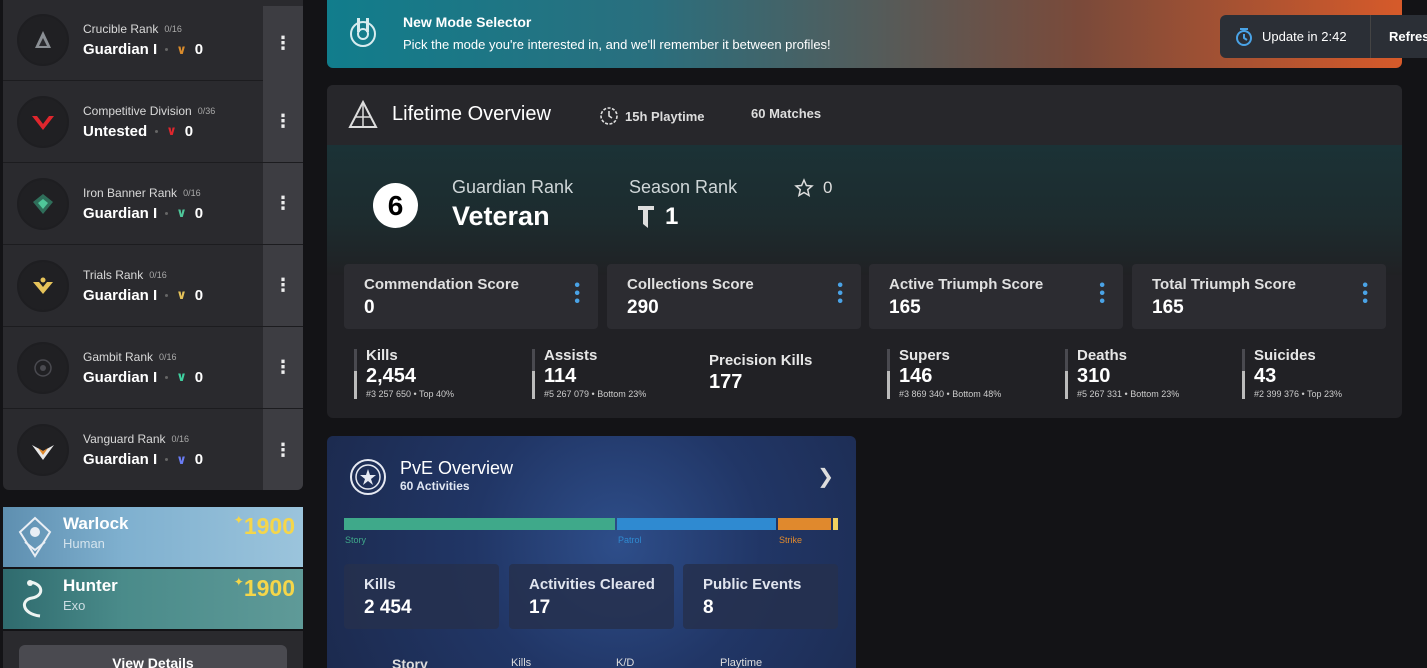 Image resolution: width=1427 pixels, height=668 pixels. I want to click on hunter-emblem-icon, so click(35, 599).